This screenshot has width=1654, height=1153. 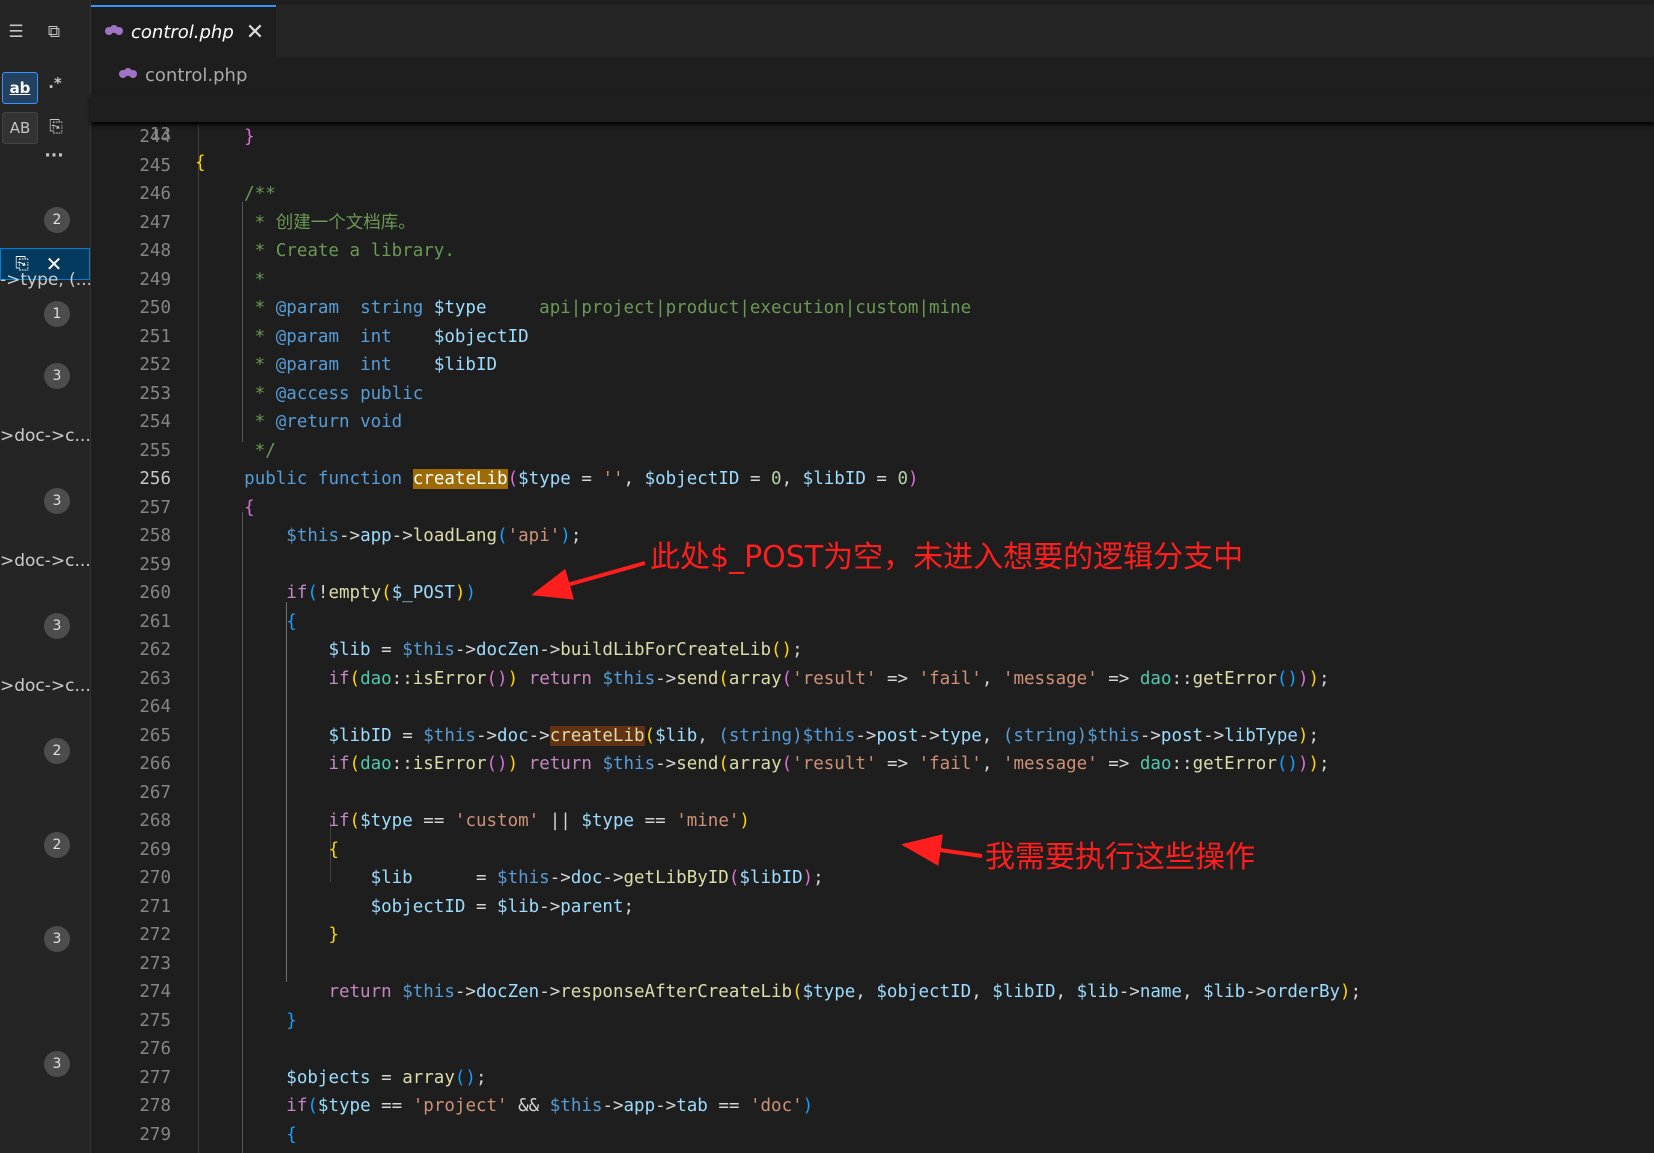 I want to click on code-line: 247 * 创建一个文档库。, so click(x=872, y=223).